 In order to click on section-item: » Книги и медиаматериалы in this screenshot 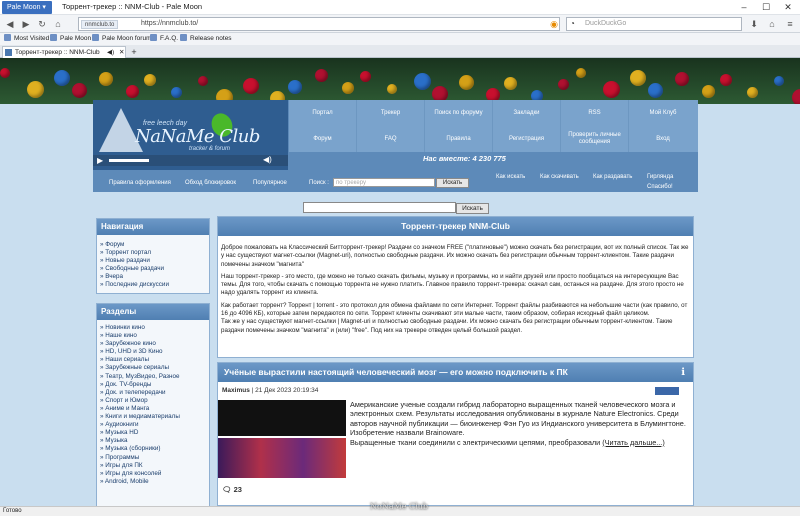, I will do `click(153, 417)`.